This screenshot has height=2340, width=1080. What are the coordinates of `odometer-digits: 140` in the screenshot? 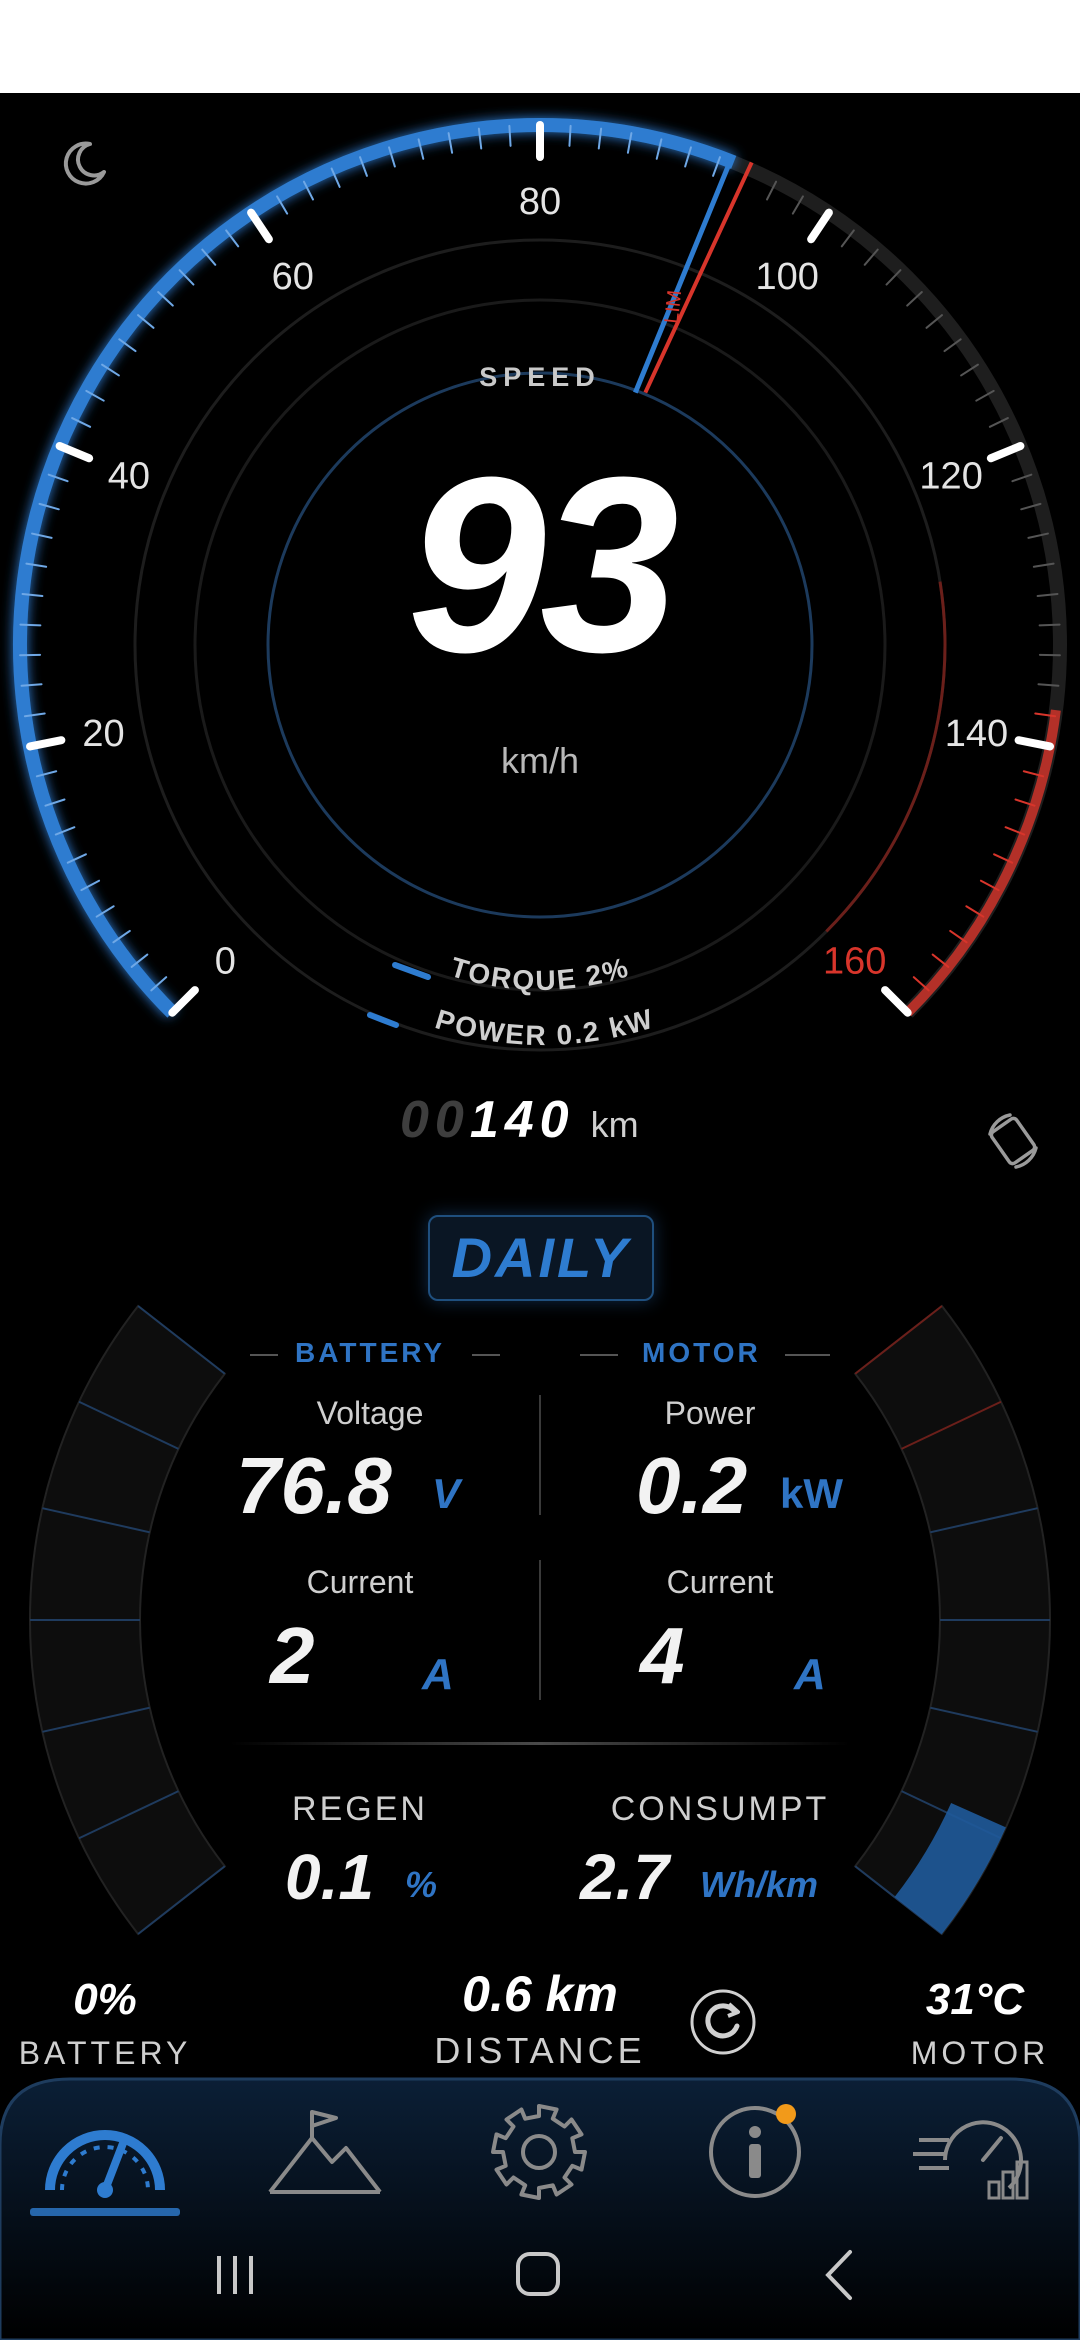 It's located at (522, 1120).